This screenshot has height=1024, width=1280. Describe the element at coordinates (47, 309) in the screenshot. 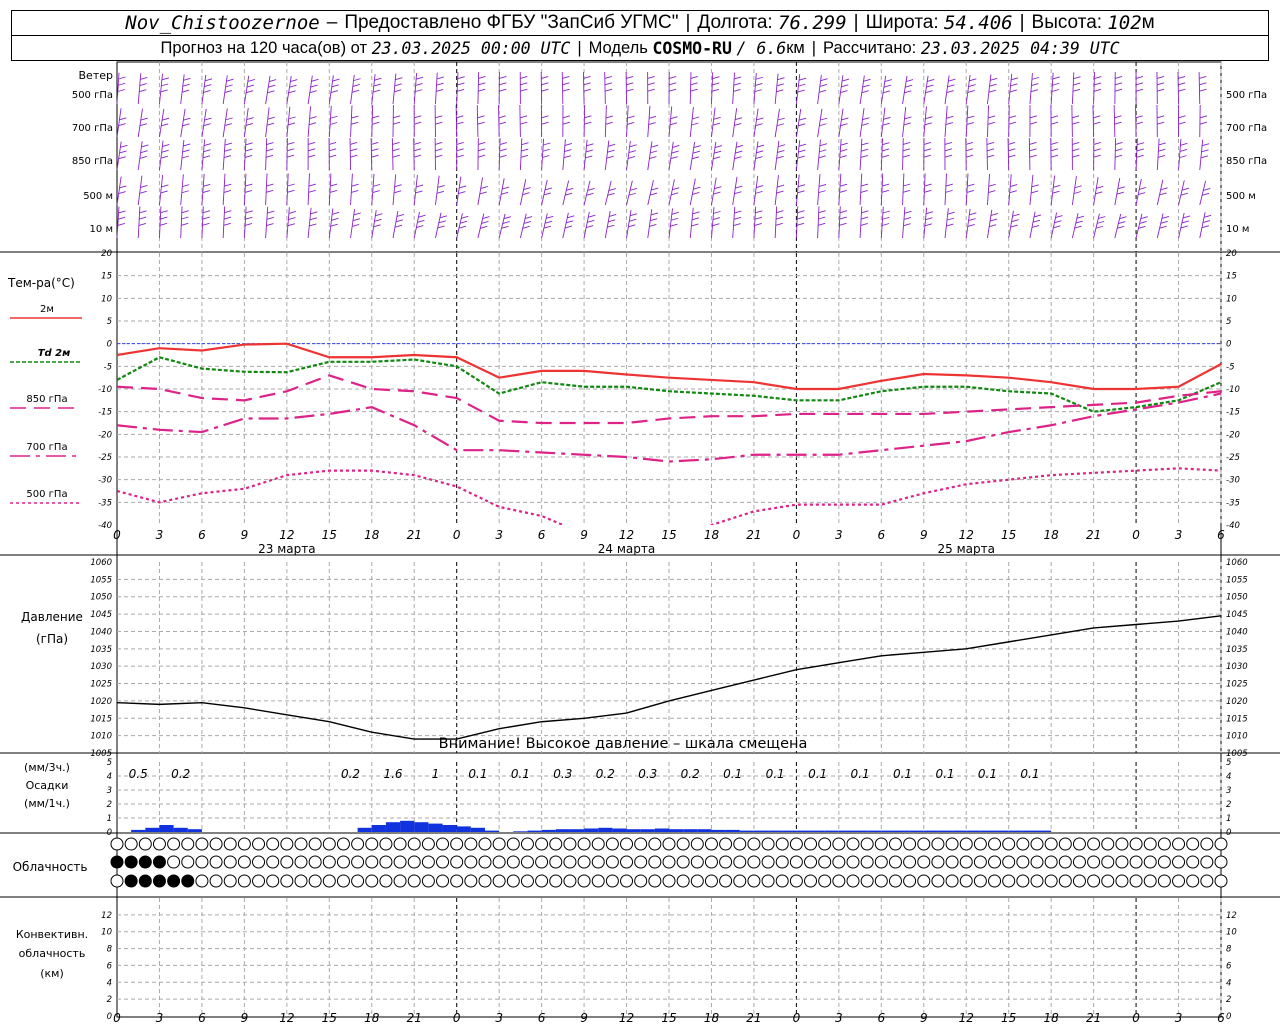

I see `temp-legend-label: 2м` at that location.